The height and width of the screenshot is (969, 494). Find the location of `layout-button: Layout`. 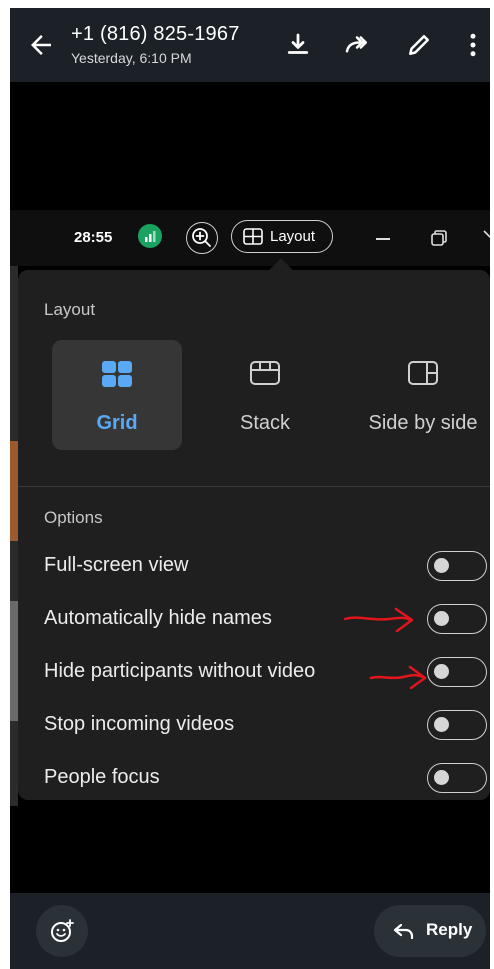

layout-button: Layout is located at coordinates (282, 236).